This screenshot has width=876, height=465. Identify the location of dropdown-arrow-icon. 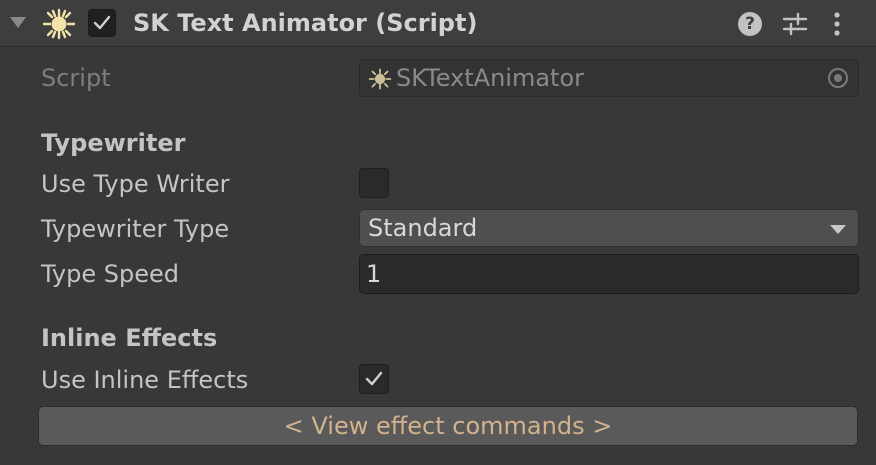
(838, 229).